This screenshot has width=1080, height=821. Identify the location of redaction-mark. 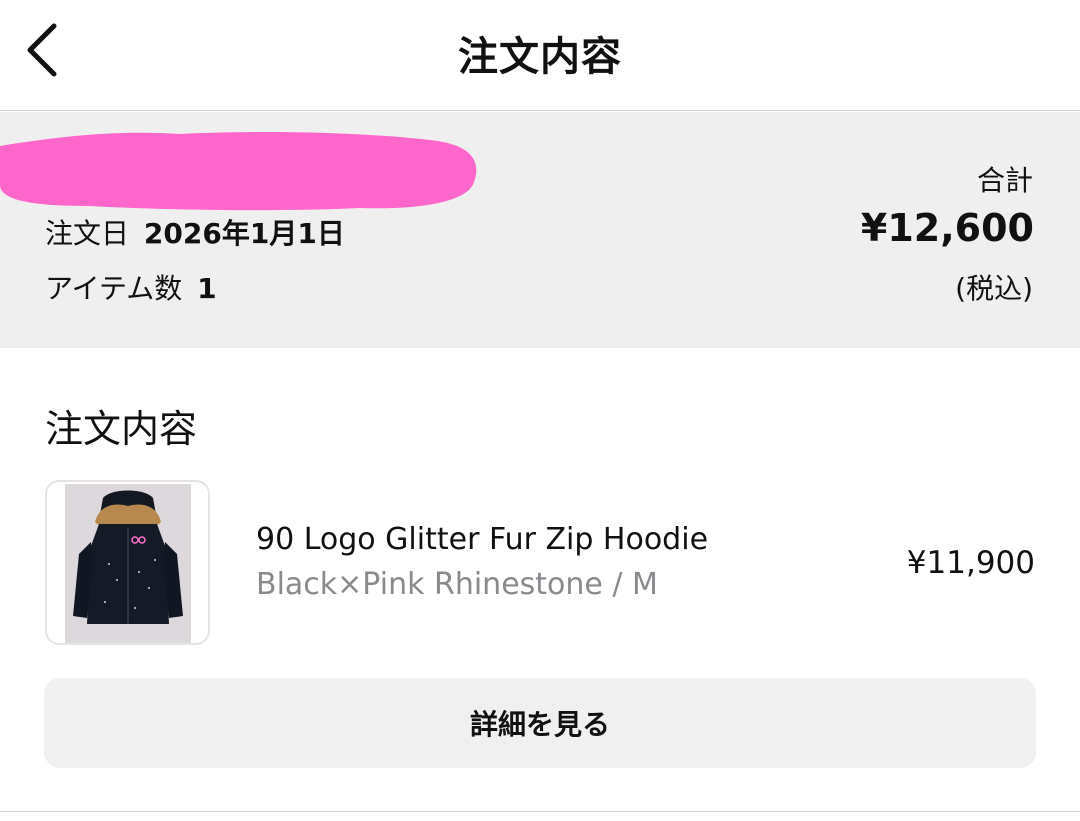
(238, 171).